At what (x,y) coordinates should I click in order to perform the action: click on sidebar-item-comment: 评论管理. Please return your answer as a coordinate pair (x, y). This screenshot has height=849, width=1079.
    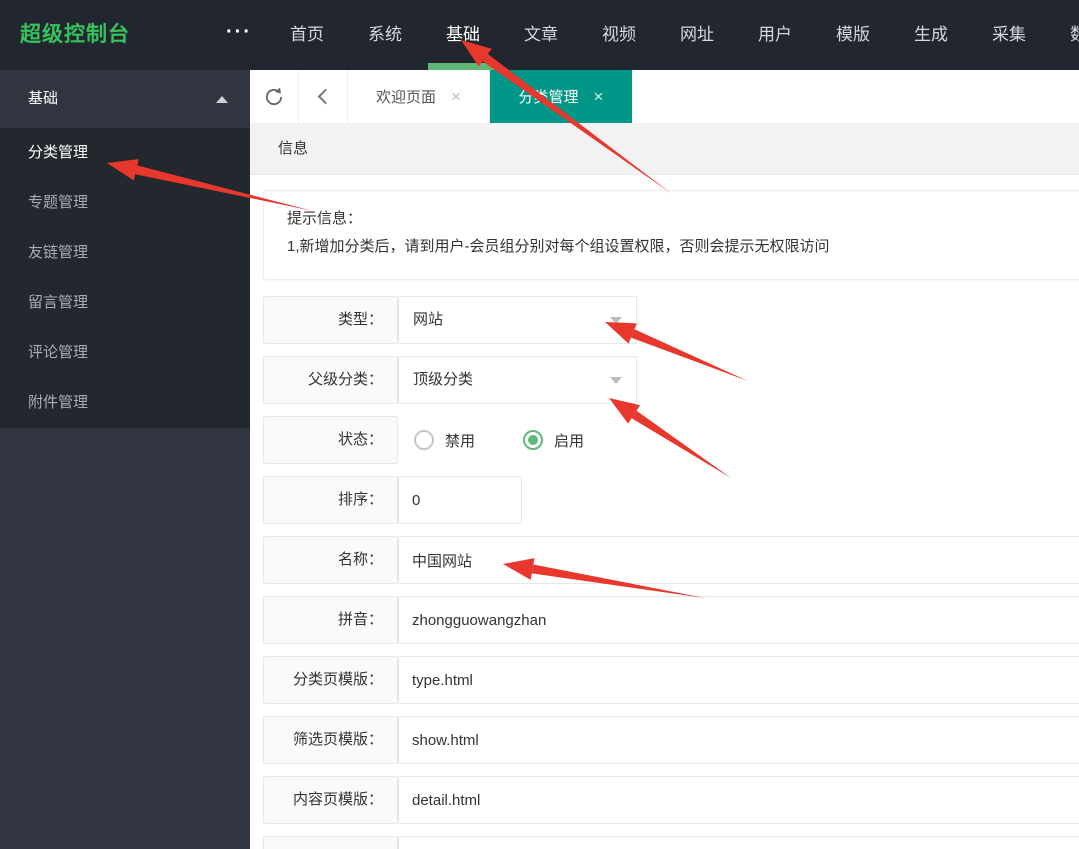
    Looking at the image, I should click on (125, 353).